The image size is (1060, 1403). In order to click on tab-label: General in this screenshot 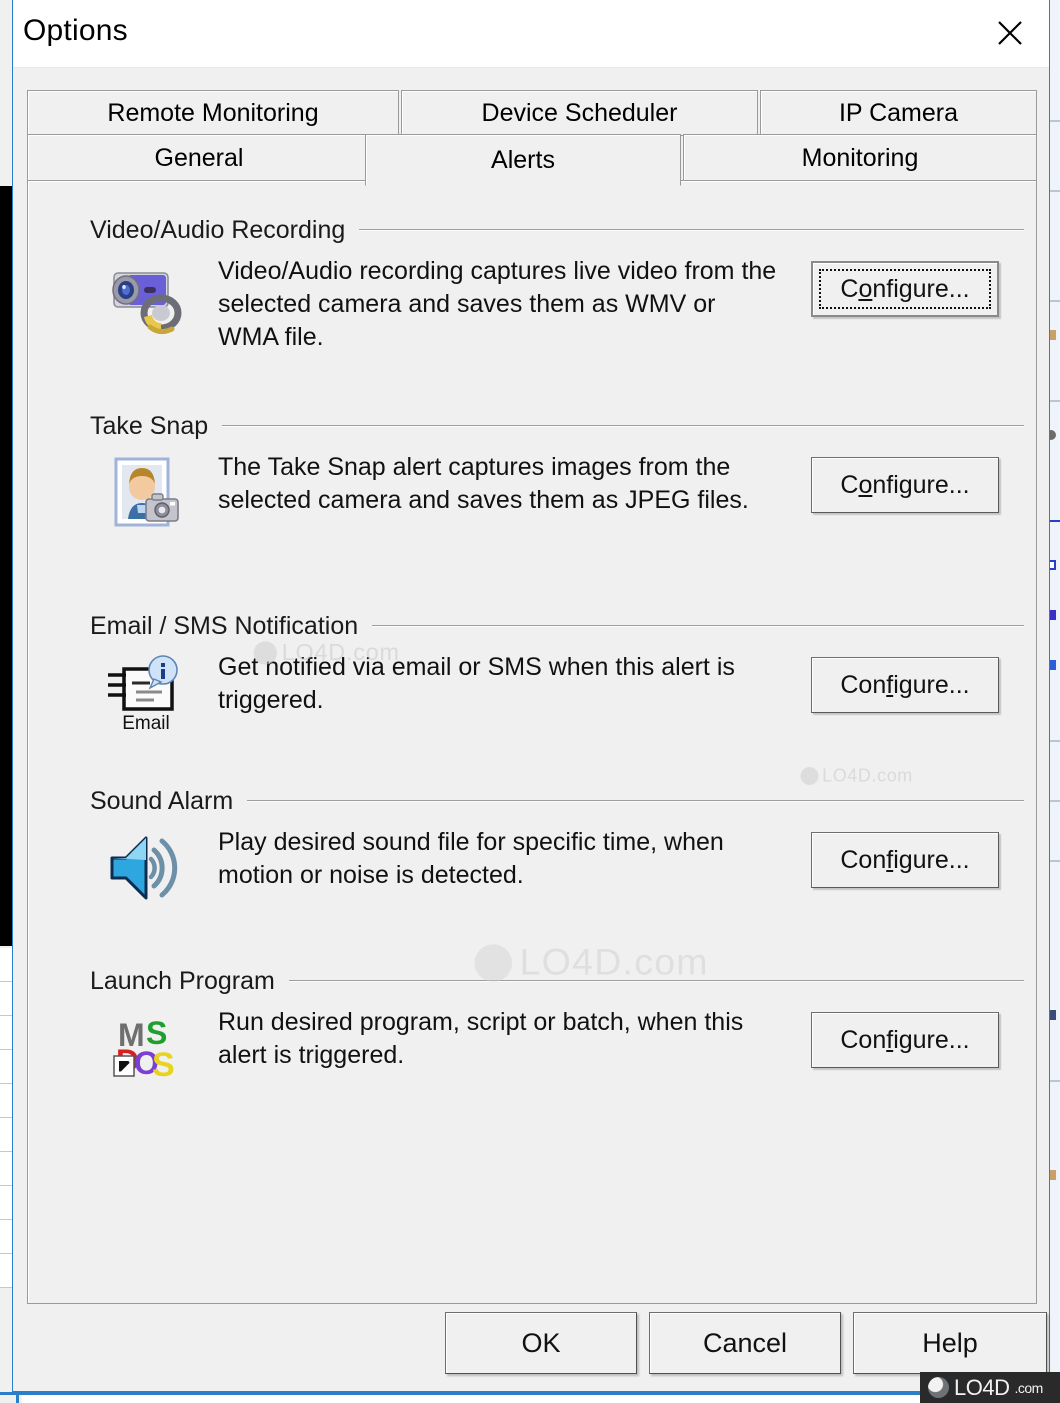, I will do `click(199, 157)`.